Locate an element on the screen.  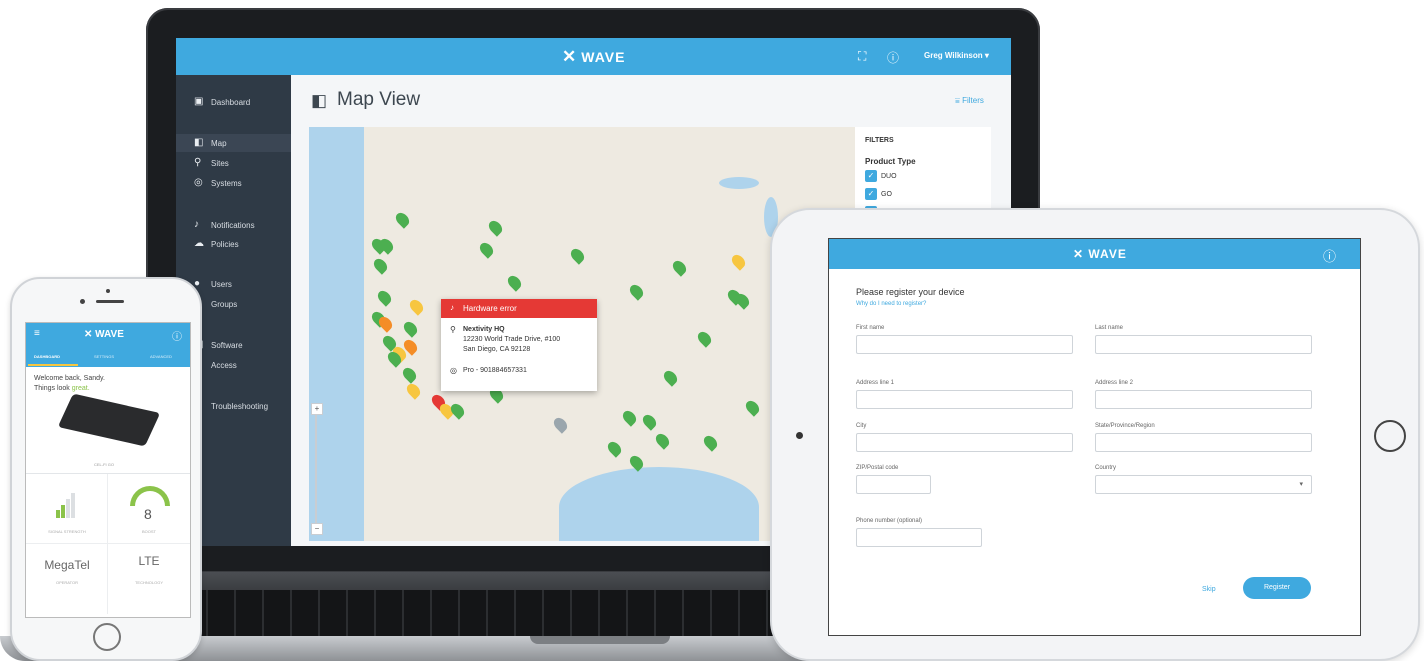
phone-tabs: DASHBOARD SETTINGS ADVANCED is located at coordinates (108, 357).